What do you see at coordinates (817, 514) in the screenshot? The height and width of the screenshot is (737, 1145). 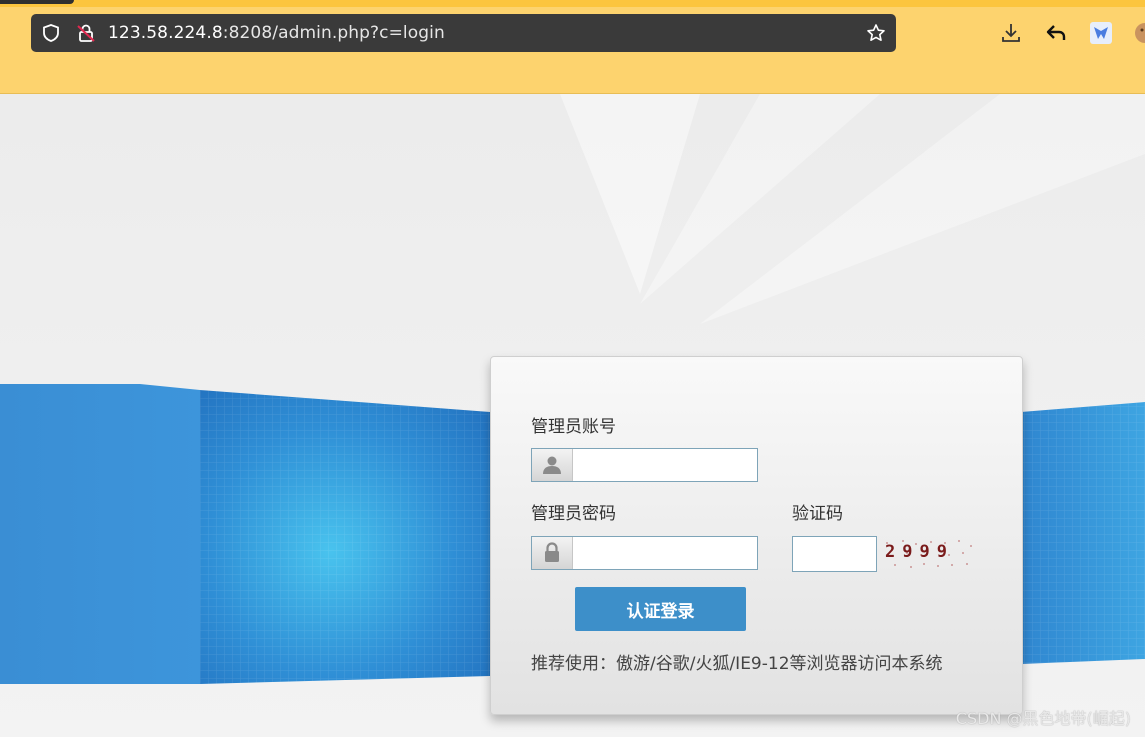 I see `captcha-label: 验证码` at bounding box center [817, 514].